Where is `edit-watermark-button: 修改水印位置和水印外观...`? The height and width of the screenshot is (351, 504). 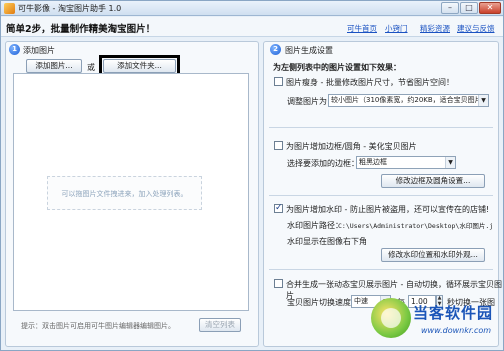
edit-watermark-button: 修改水印位置和水印外观... is located at coordinates (433, 255).